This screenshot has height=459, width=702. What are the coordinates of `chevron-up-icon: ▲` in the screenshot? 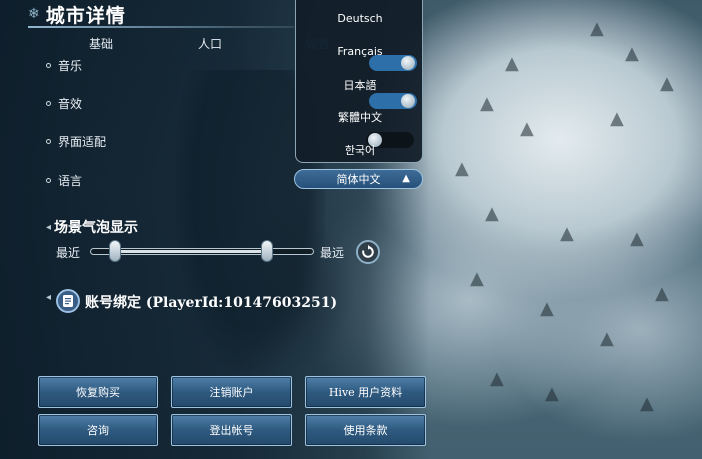 It's located at (406, 178).